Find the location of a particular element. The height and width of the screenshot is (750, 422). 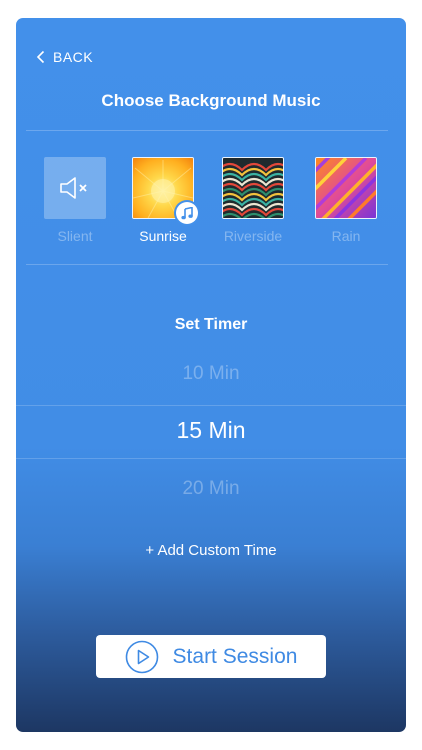

now-playing-badge is located at coordinates (187, 213).